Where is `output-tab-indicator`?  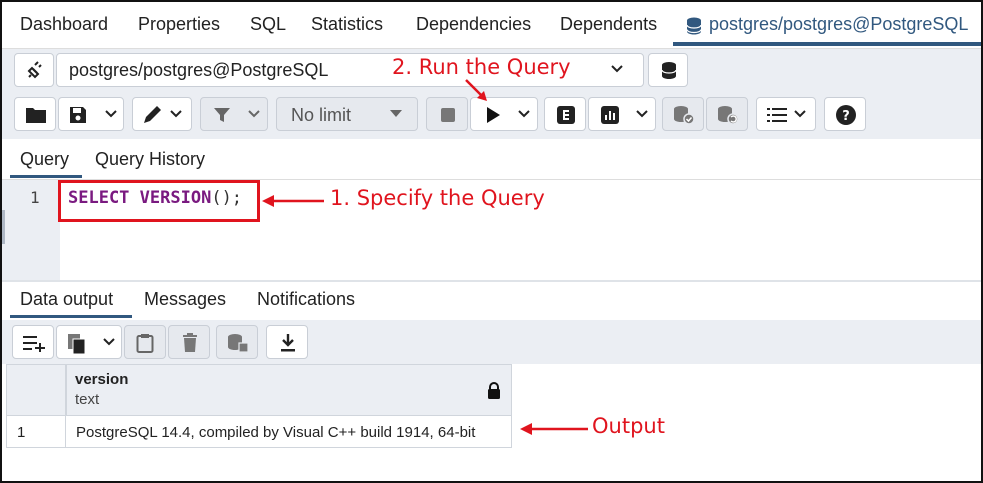 output-tab-indicator is located at coordinates (71, 316).